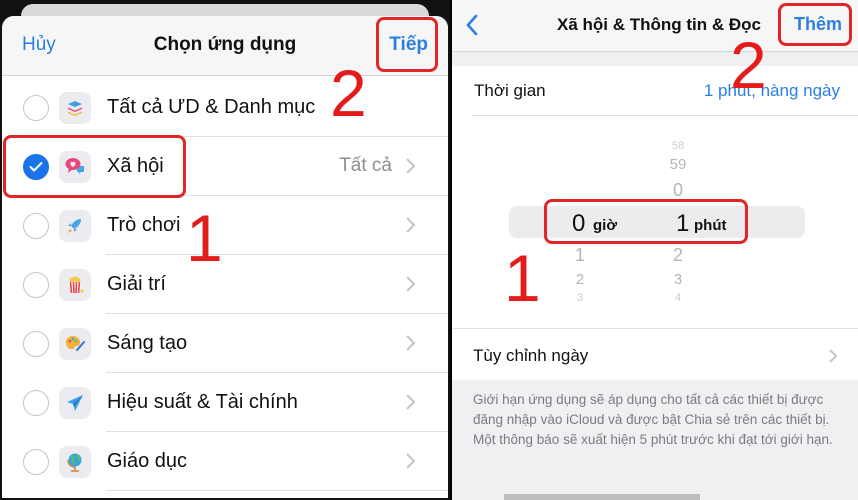 The width and height of the screenshot is (858, 500). What do you see at coordinates (147, 461) in the screenshot?
I see `category-label: Giáo dục` at bounding box center [147, 461].